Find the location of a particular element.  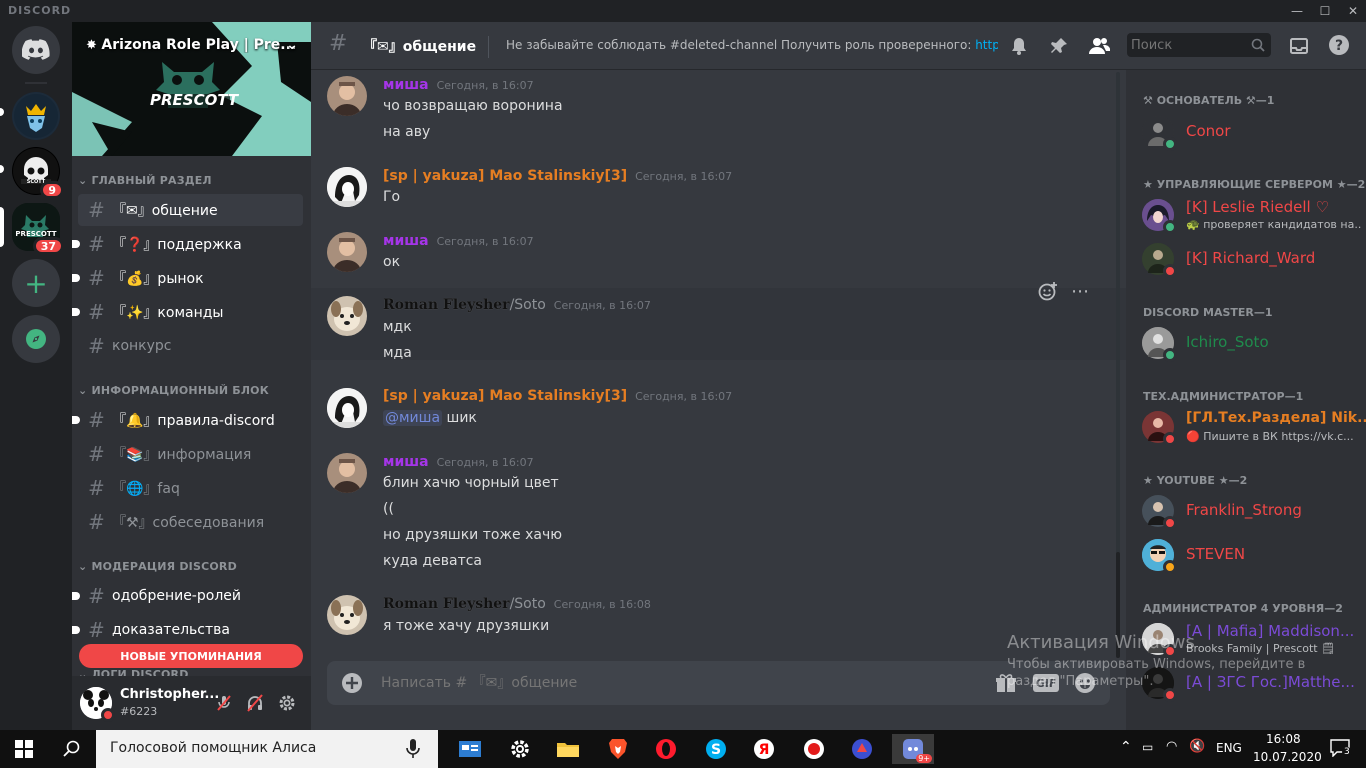

alice-voice-assistant-bar: Голосовой помощник Алиса is located at coordinates (267, 749).